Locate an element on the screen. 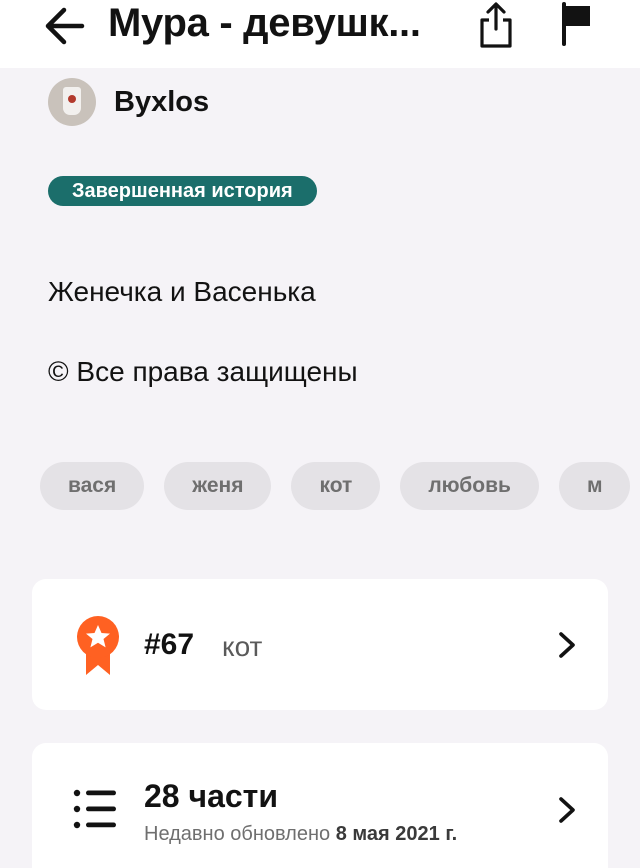 This screenshot has height=868, width=640. updated-date: 8 мая 2021 г. is located at coordinates (396, 834).